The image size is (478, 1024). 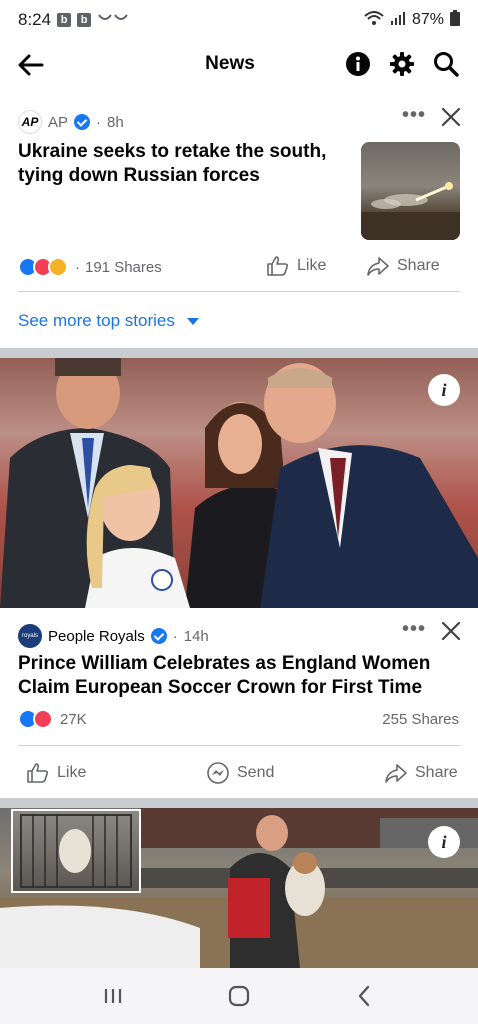 What do you see at coordinates (365, 996) in the screenshot?
I see `back-chevron-icon` at bounding box center [365, 996].